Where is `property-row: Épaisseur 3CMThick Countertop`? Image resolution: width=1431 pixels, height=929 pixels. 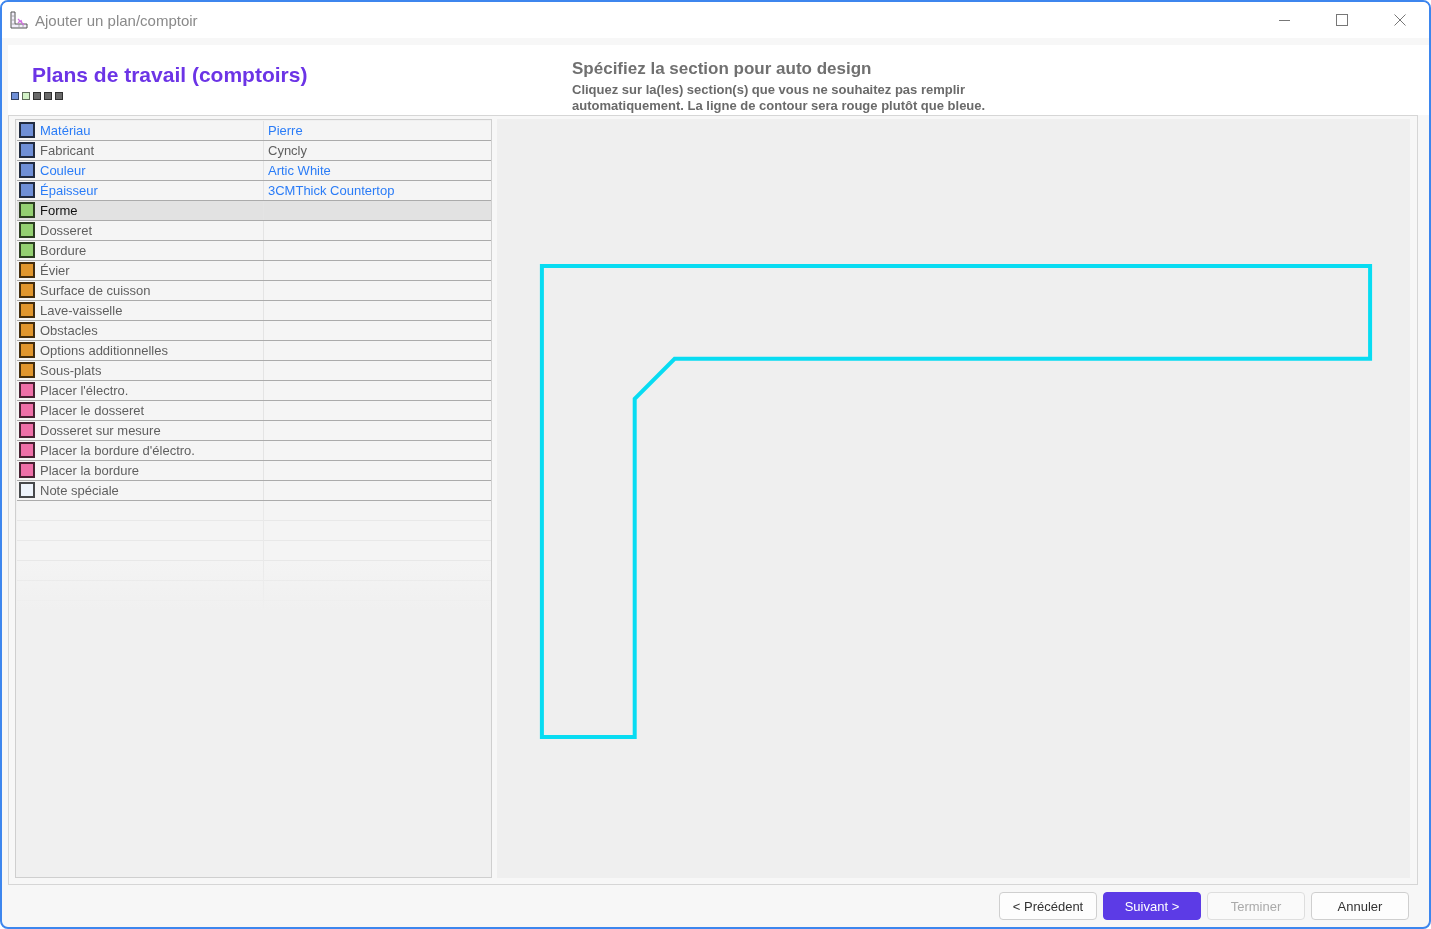 property-row: Épaisseur 3CMThick Countertop is located at coordinates (254, 191).